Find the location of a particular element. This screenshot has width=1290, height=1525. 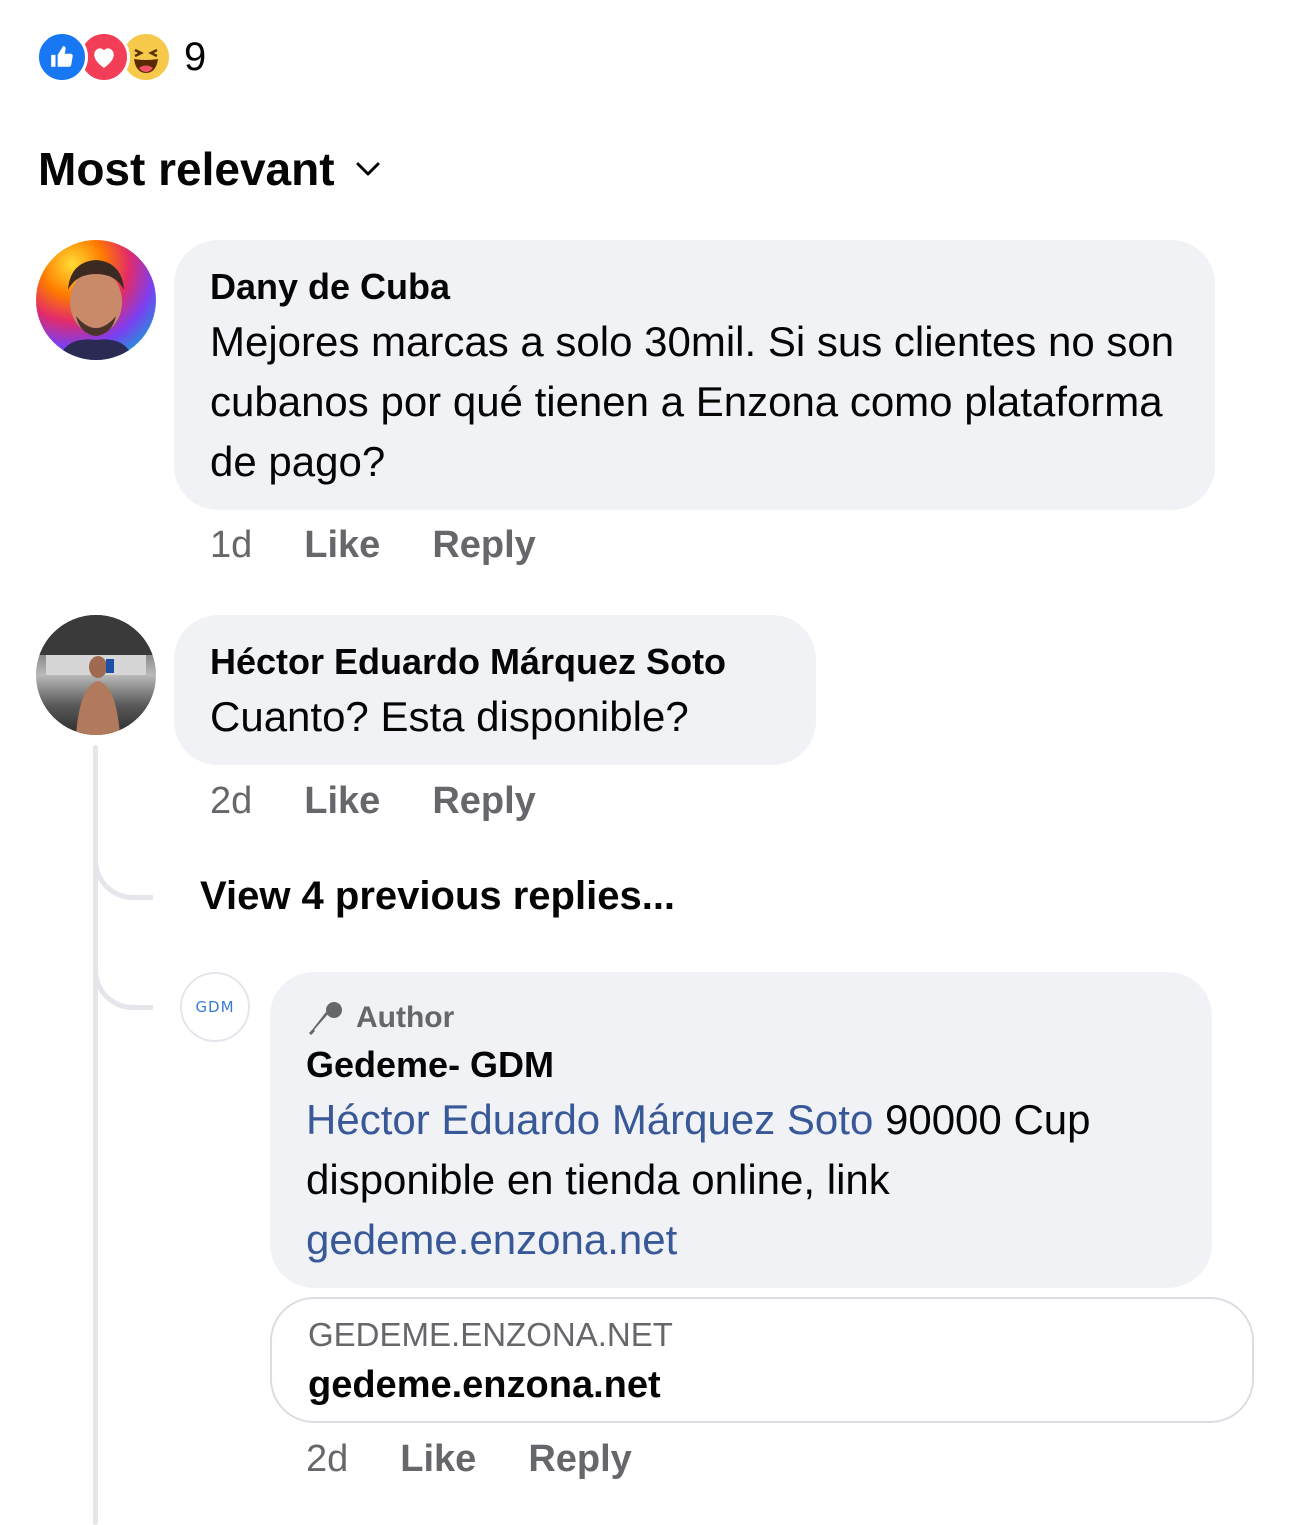

comment-author: Dany de Cuba is located at coordinates (694, 287).